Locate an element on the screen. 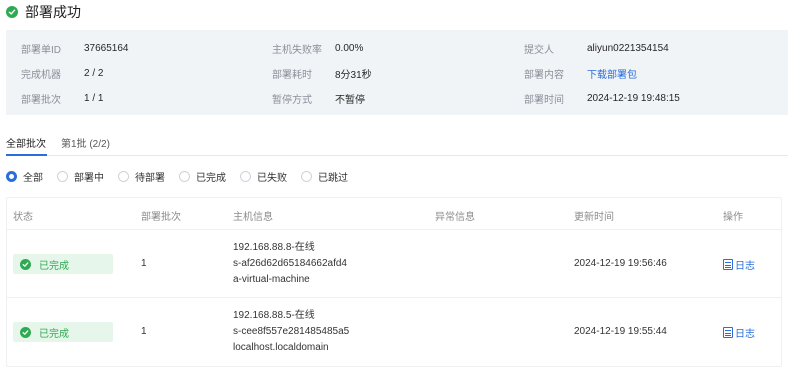 The width and height of the screenshot is (788, 372). host-id: s-cee8f557e281485485a5 is located at coordinates (291, 331).